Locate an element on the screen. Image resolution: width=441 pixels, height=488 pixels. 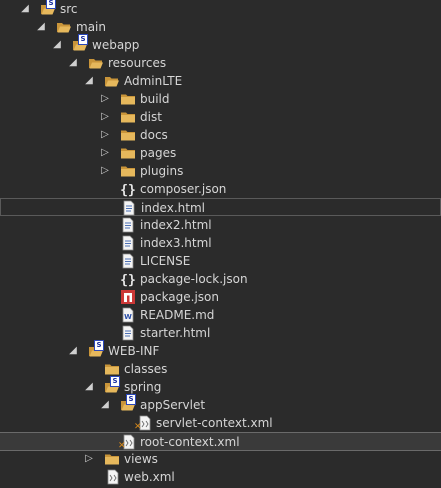
tree-row: classes is located at coordinates (220, 369).